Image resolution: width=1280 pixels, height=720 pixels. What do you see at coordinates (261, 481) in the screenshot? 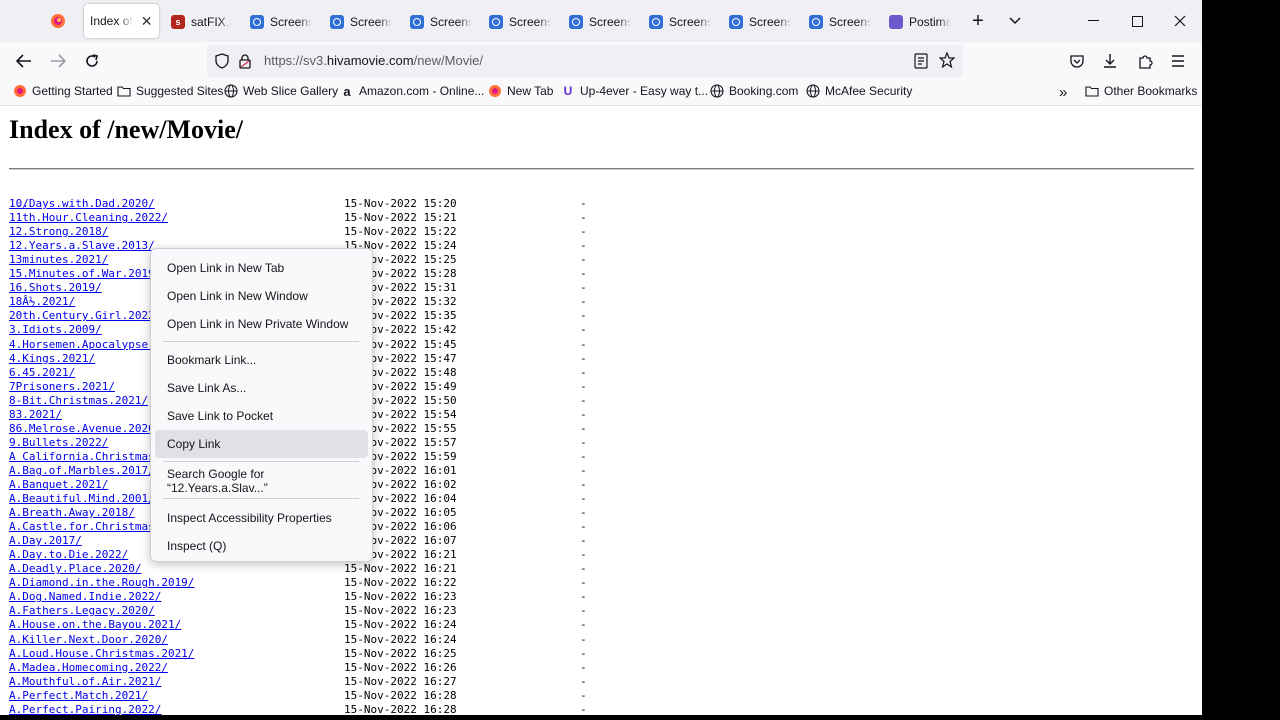
I see `menu-search-google: Search Google for “12.Years.a.Slav...”` at bounding box center [261, 481].